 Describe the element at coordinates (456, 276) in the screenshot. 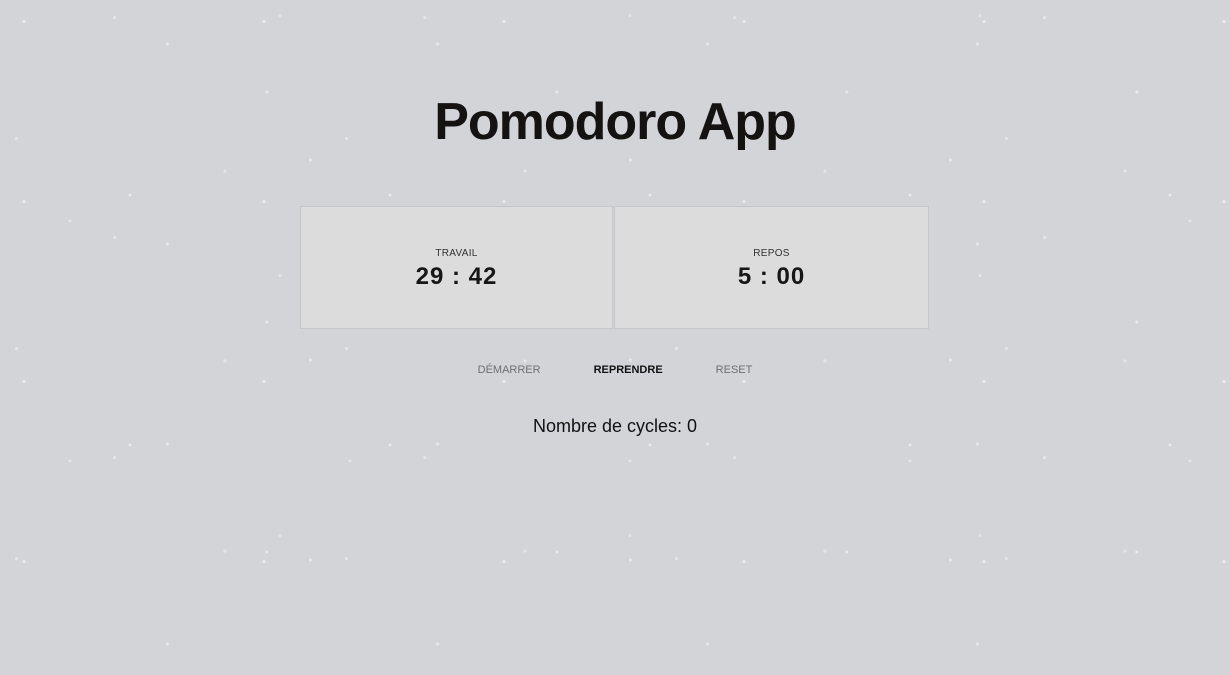

I see `work-timer-value: 29 : 42` at that location.